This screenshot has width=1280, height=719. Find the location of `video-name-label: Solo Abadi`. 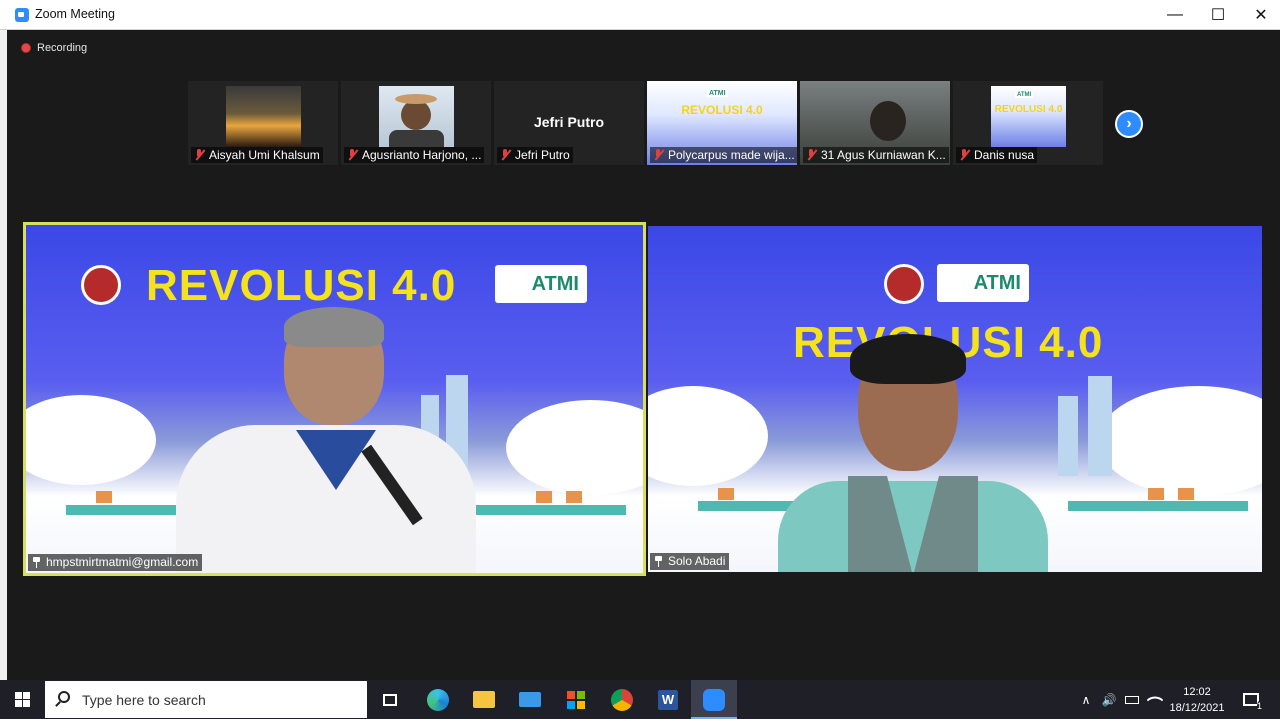

video-name-label: Solo Abadi is located at coordinates (690, 561).